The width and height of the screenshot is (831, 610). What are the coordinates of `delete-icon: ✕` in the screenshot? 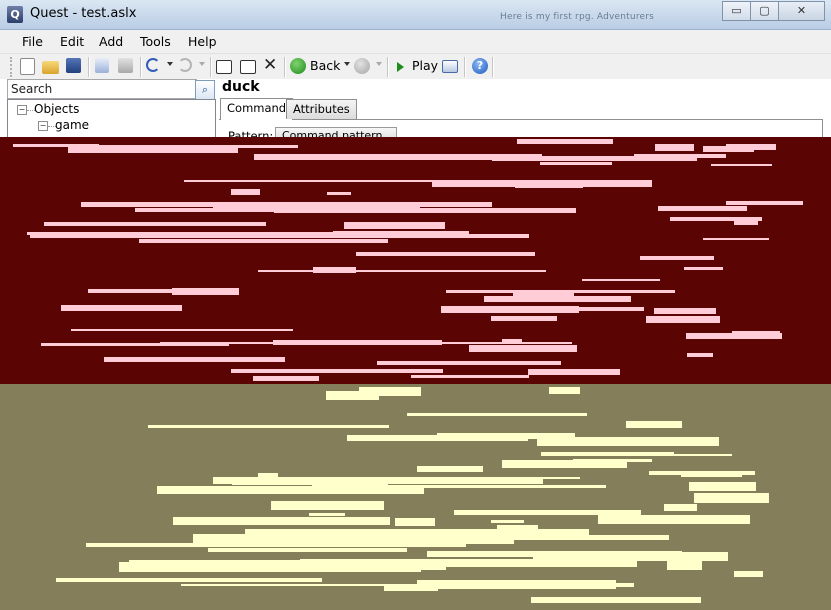 It's located at (270, 65).